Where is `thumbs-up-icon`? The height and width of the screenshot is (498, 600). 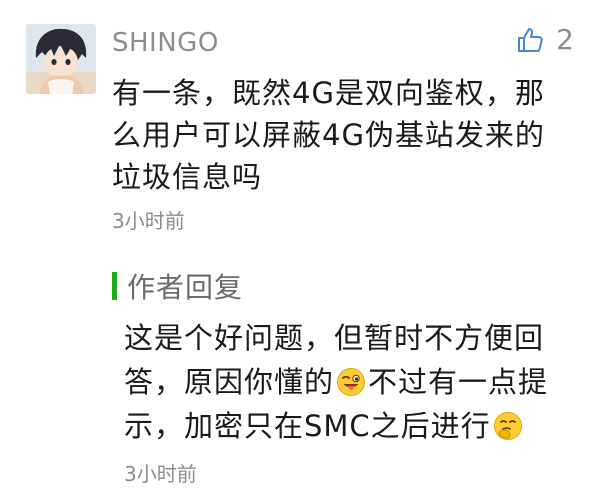
thumbs-up-icon is located at coordinates (530, 40).